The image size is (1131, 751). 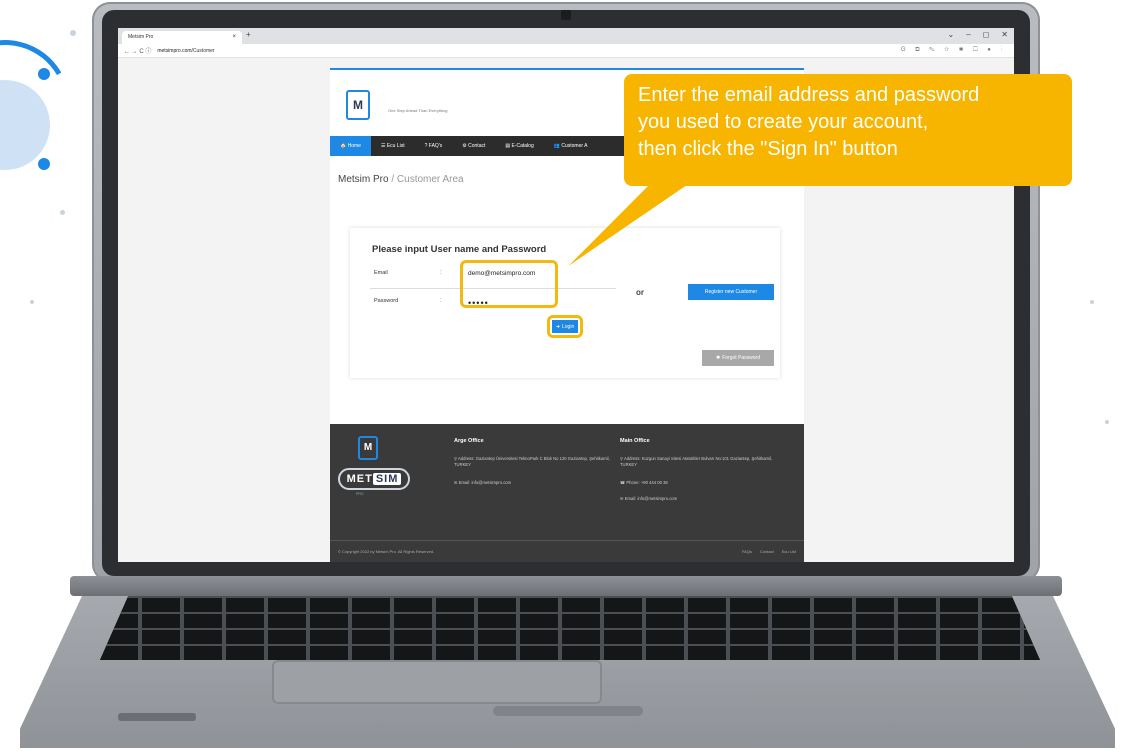 What do you see at coordinates (768, 149) in the screenshot?
I see `callout-line-3: then click the "Sign In" button` at bounding box center [768, 149].